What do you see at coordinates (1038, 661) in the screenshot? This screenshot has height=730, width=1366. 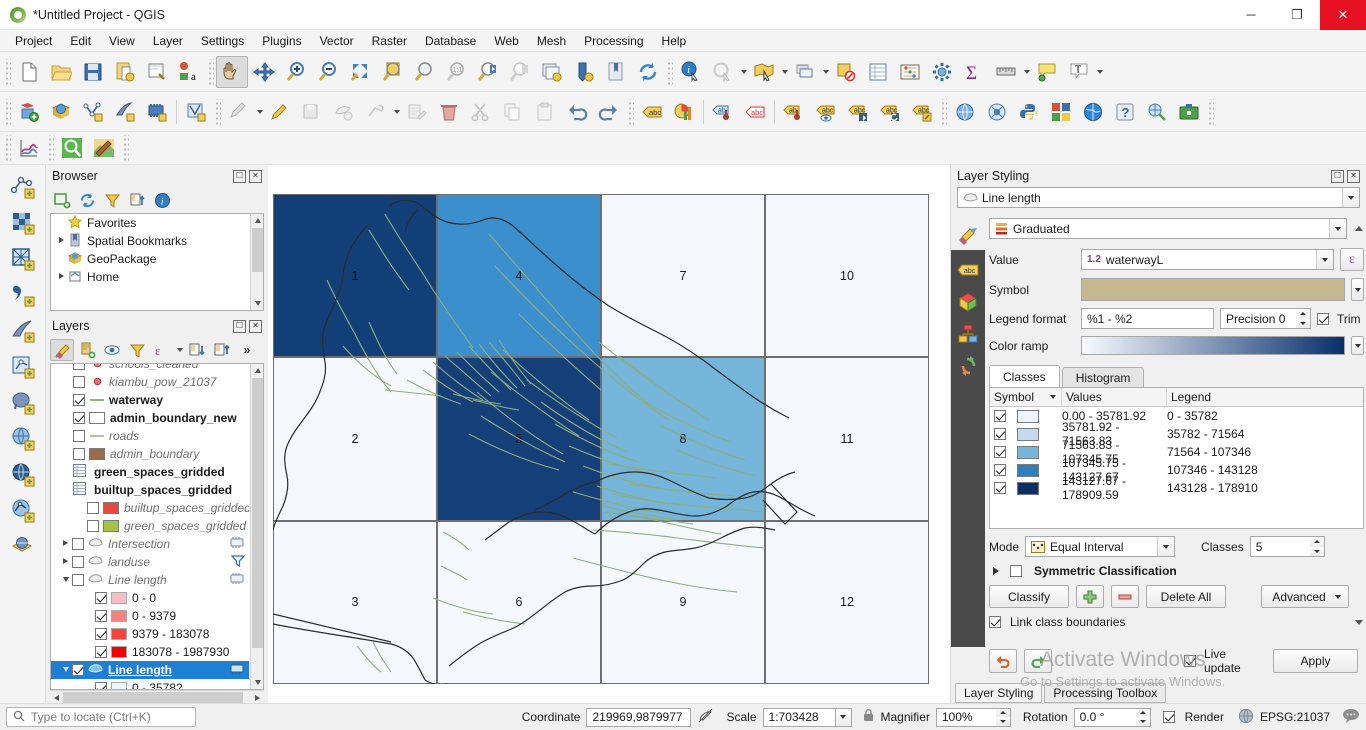 I see `redo-style-button` at bounding box center [1038, 661].